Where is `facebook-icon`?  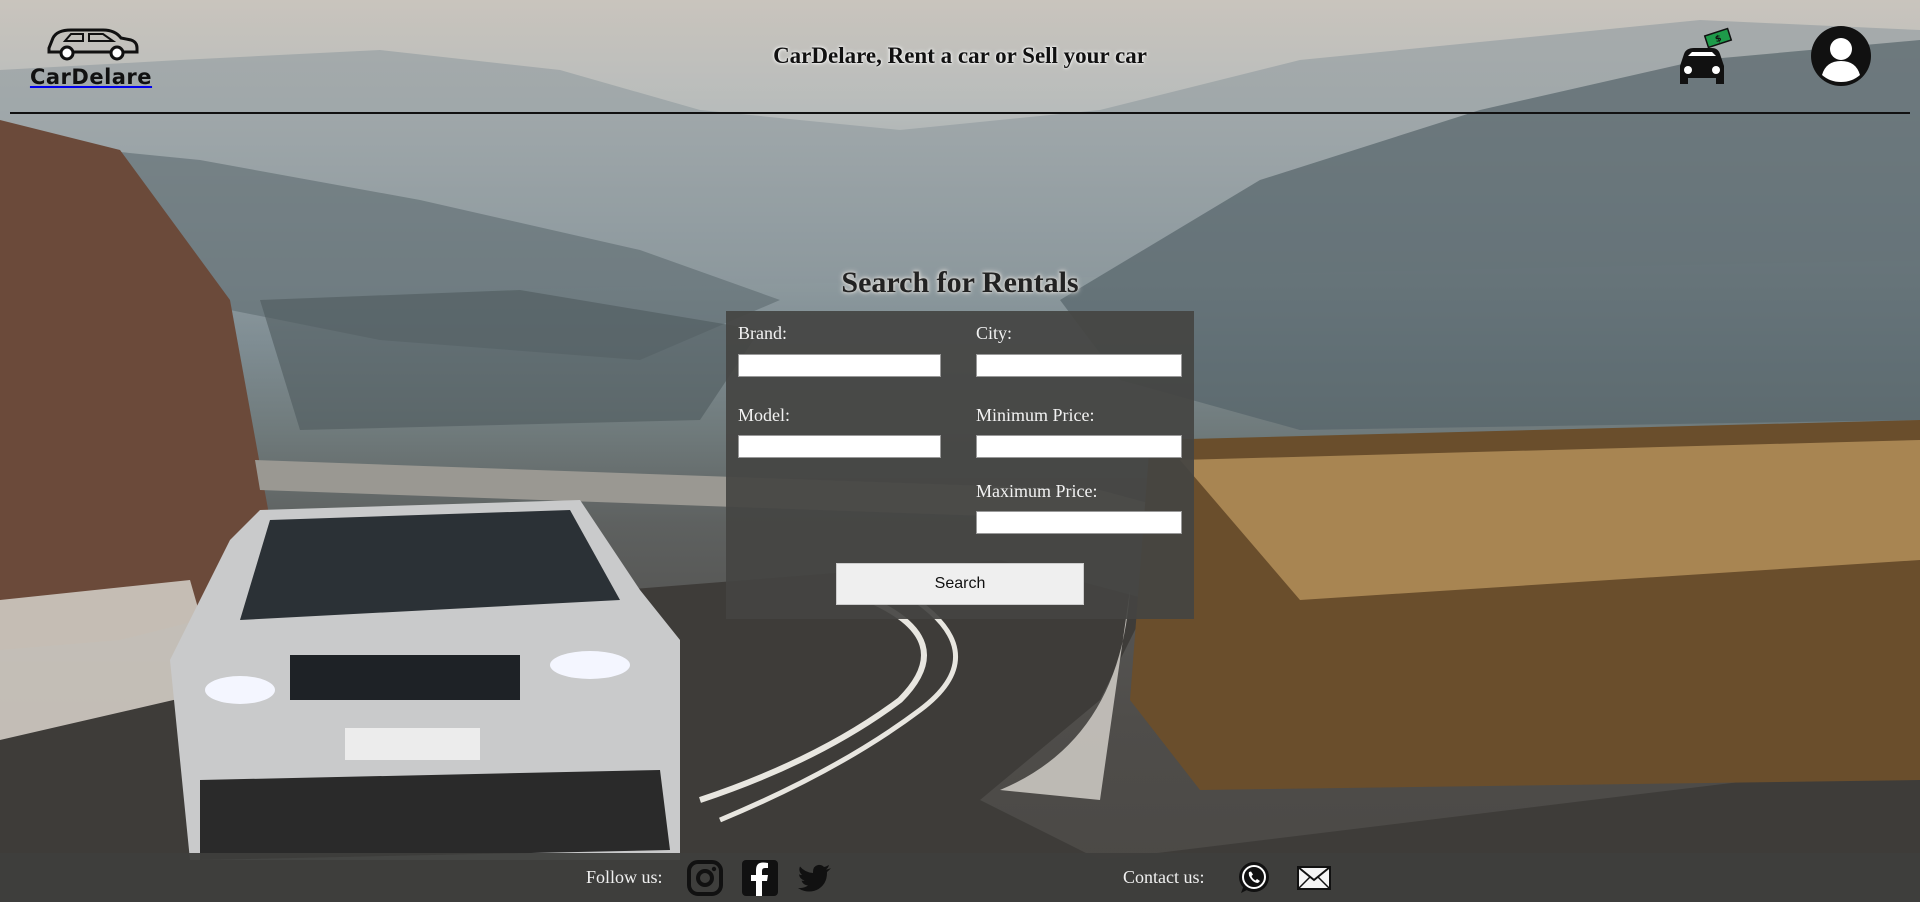 facebook-icon is located at coordinates (760, 878).